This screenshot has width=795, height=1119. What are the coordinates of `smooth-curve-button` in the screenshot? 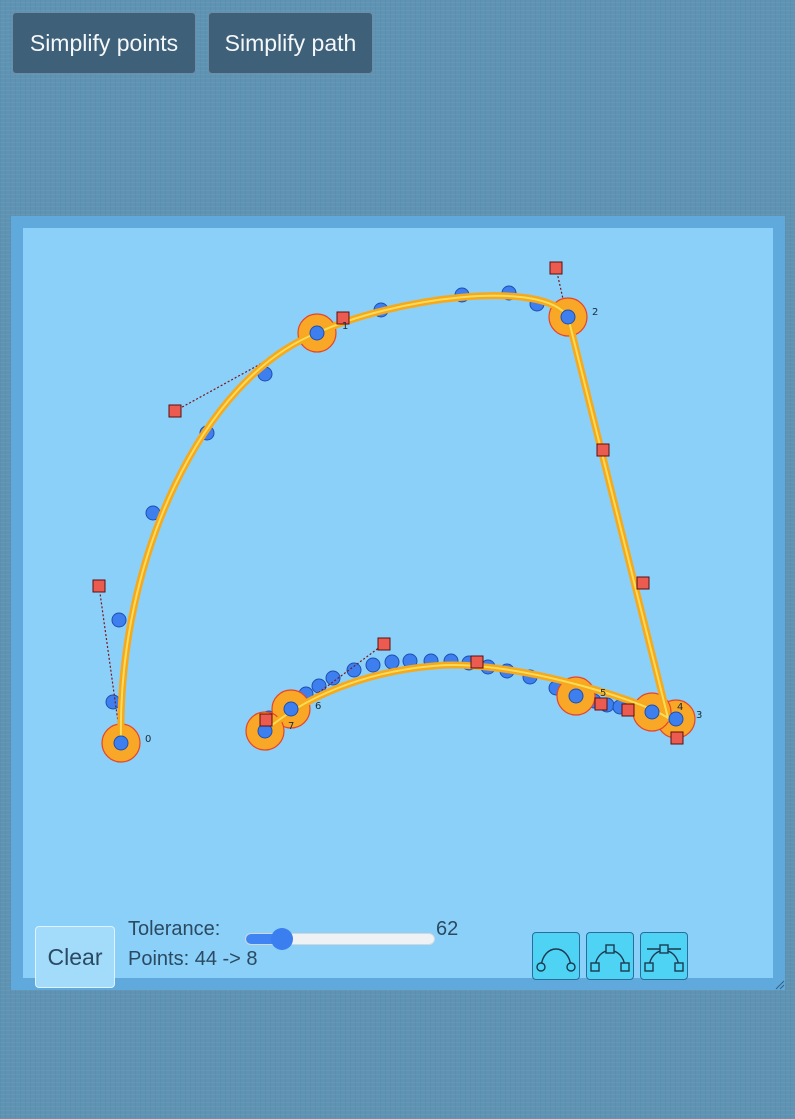 It's located at (556, 956).